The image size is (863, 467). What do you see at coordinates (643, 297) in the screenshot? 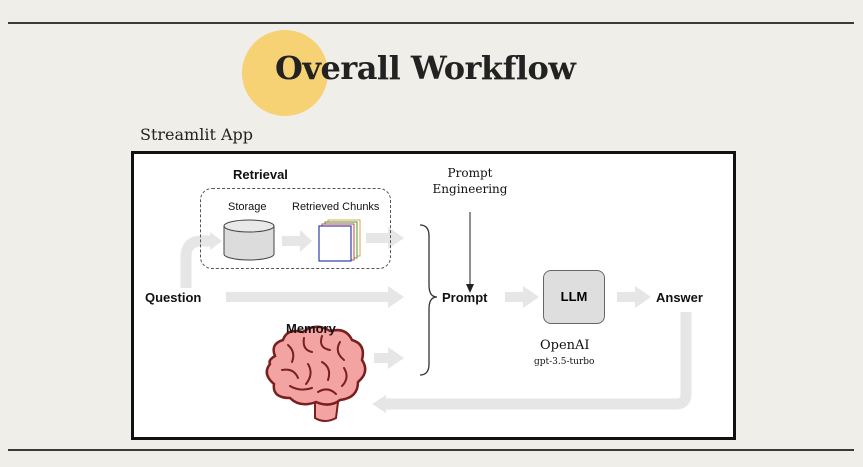
I see `llm-to-answer-arrow` at bounding box center [643, 297].